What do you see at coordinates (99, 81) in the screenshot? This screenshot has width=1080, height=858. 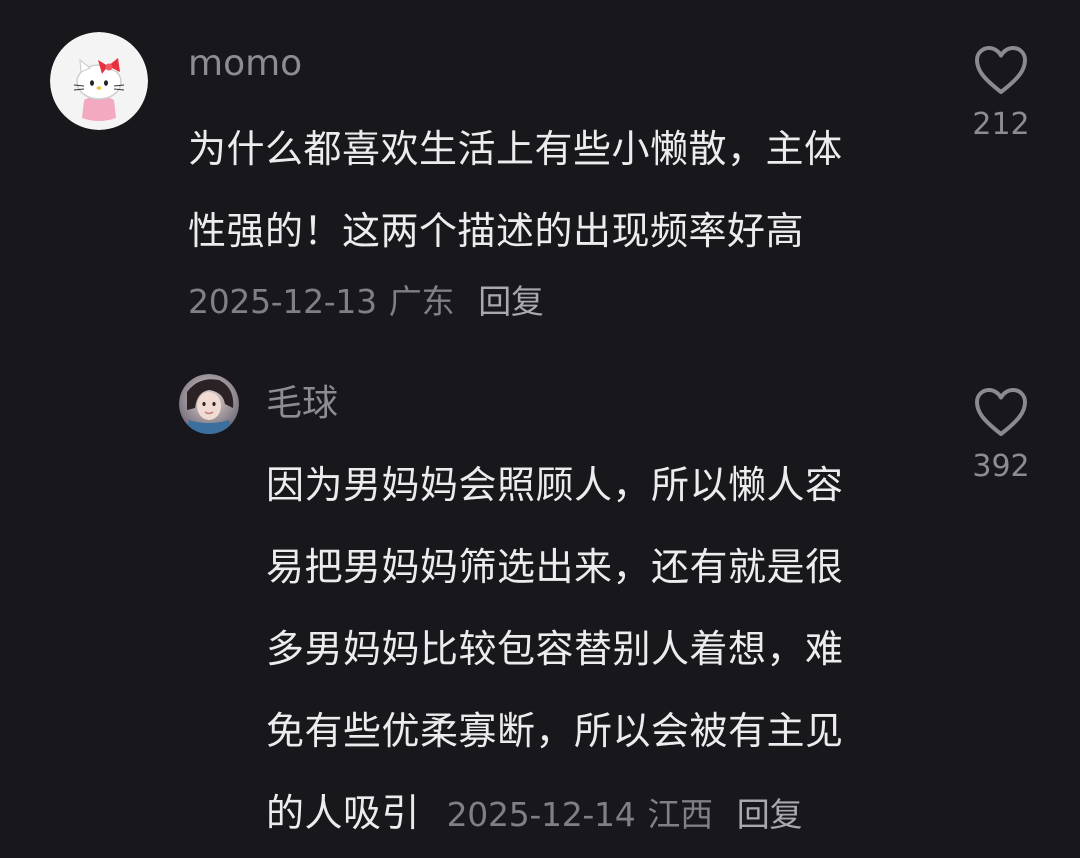 I see `hello-kitty-avatar-icon` at bounding box center [99, 81].